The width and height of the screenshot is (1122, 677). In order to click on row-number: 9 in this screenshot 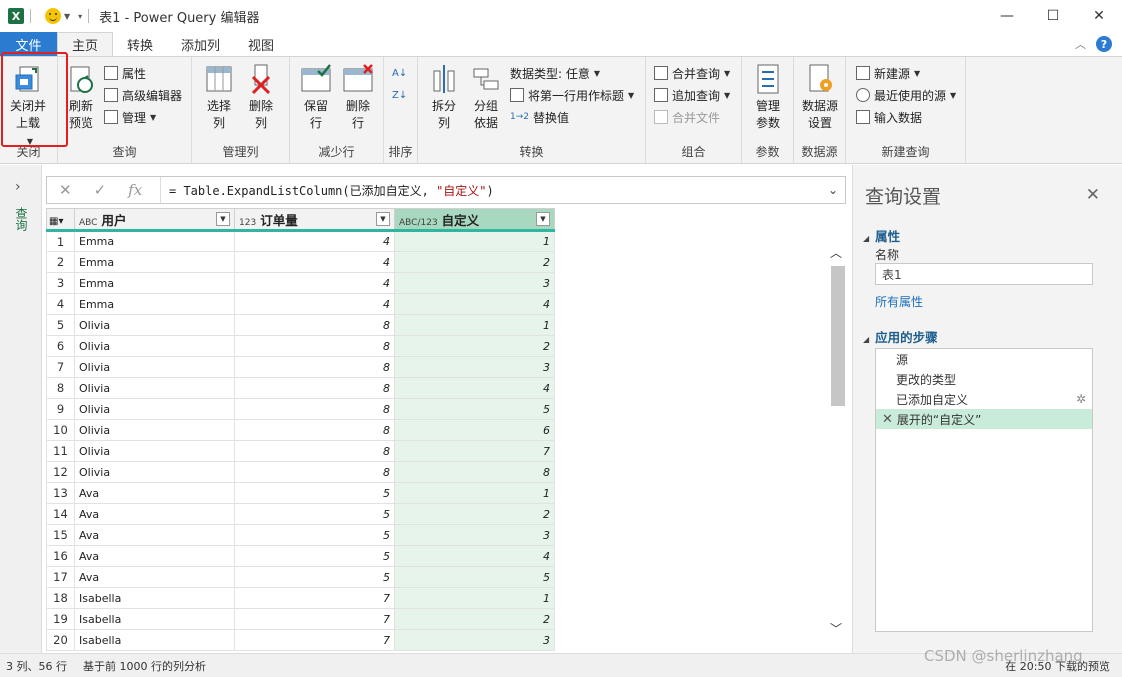, I will do `click(60, 409)`.